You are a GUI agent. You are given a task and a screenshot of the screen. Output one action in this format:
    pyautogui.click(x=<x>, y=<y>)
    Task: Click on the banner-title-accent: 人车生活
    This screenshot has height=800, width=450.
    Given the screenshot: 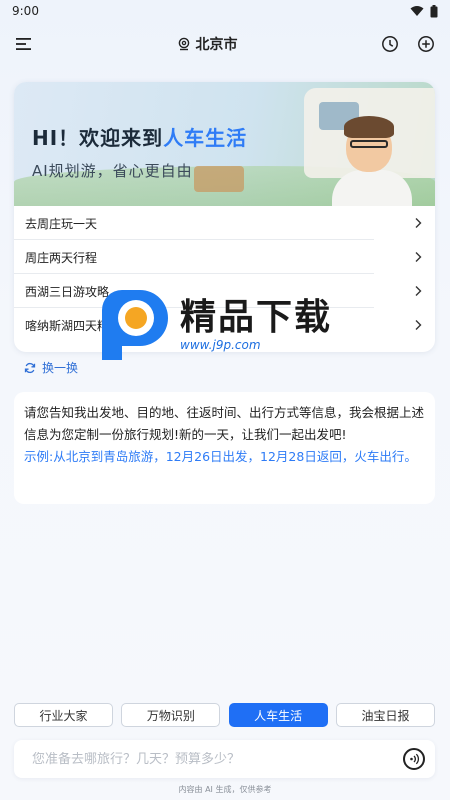 What is the action you would take?
    pyautogui.click(x=205, y=138)
    